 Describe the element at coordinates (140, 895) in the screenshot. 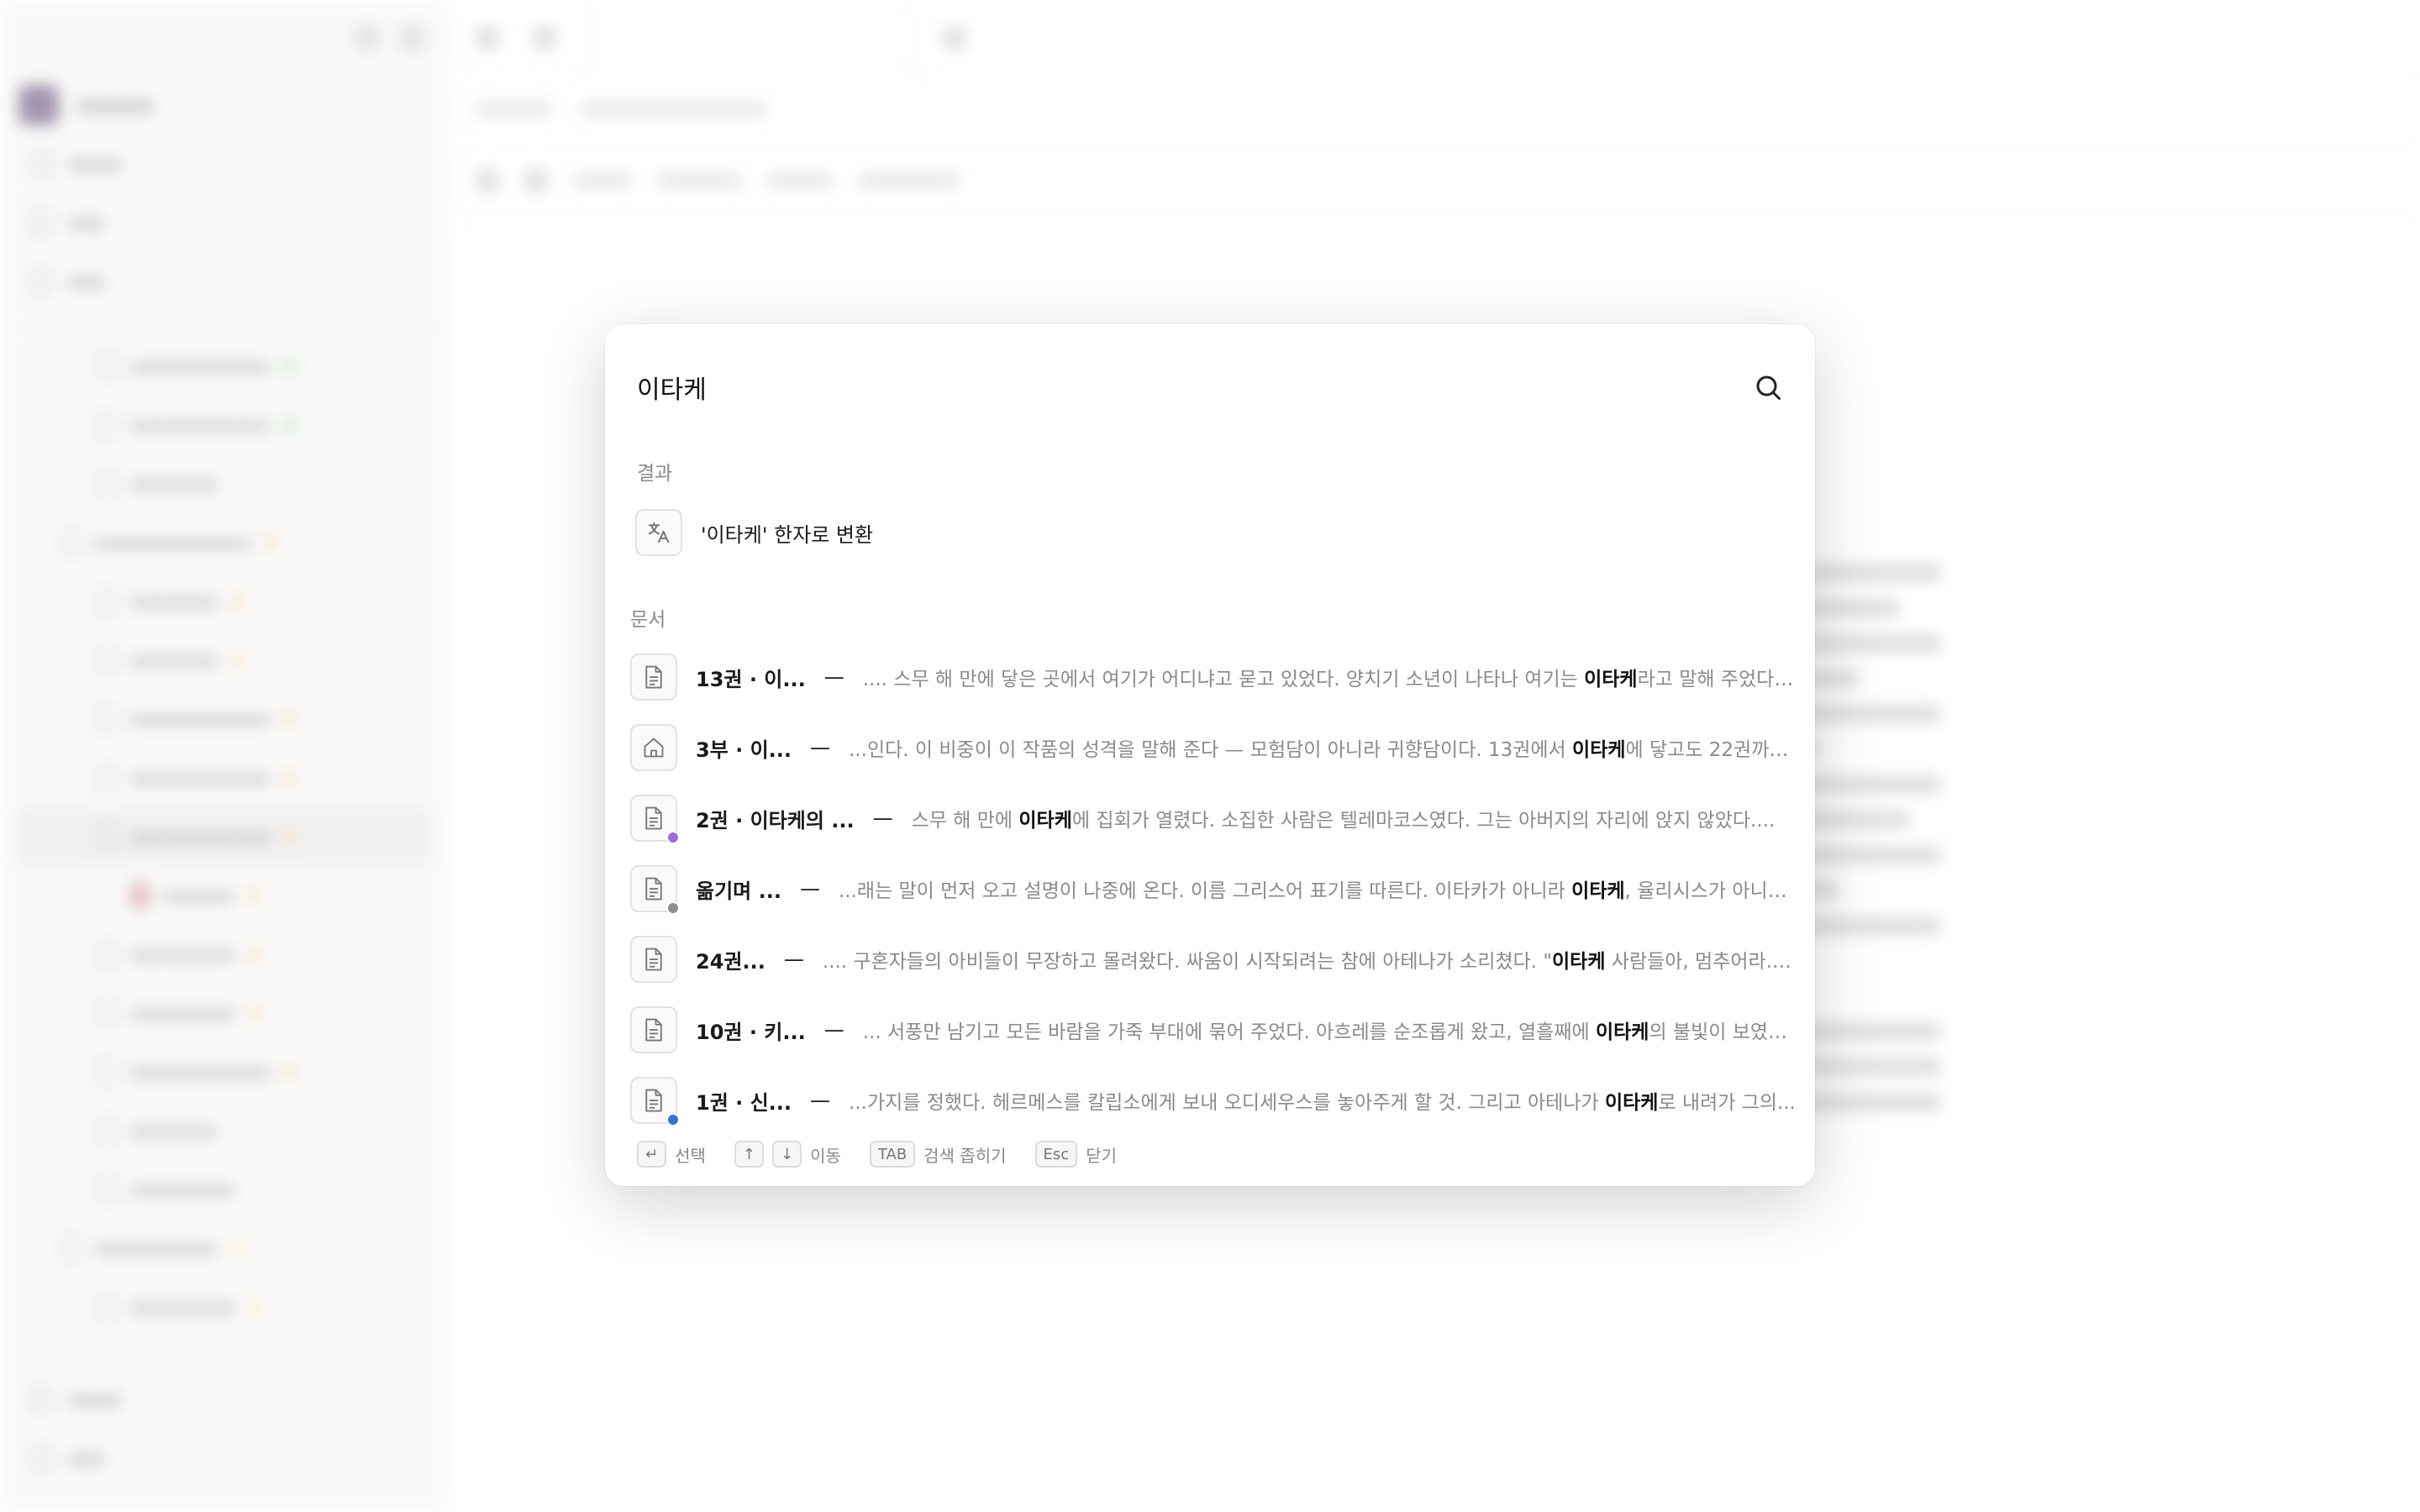

I see `image-icon` at that location.